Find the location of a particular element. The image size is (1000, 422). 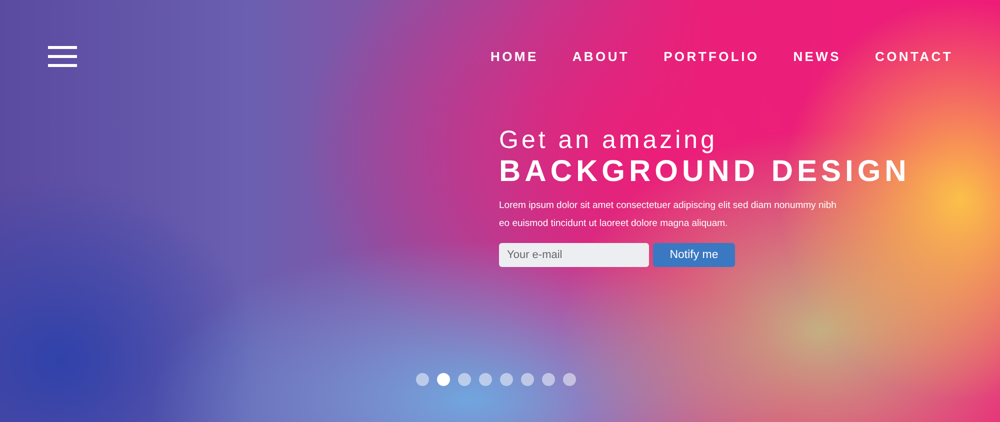

hero-kicker: Get an amazing is located at coordinates (608, 140).